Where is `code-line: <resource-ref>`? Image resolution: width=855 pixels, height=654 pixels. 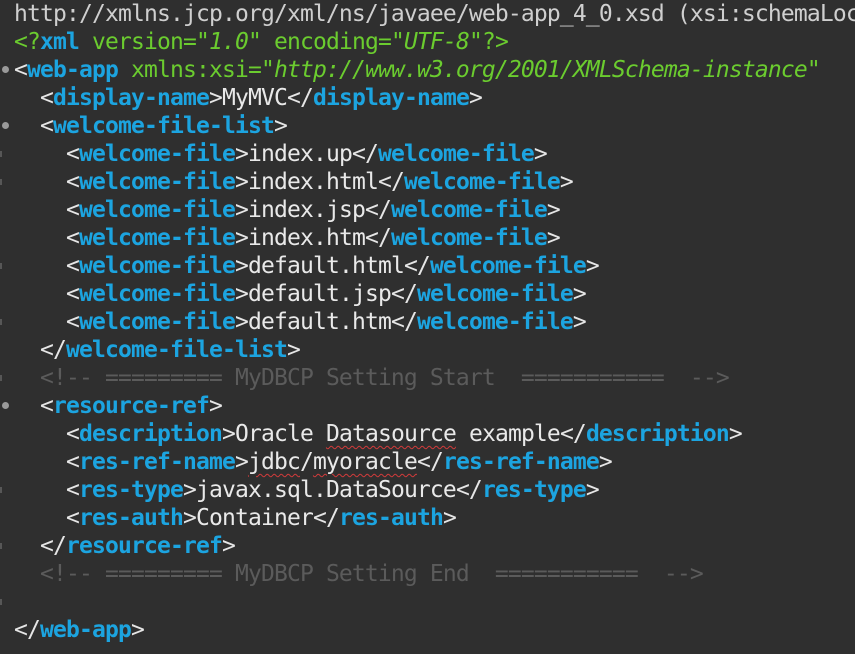 code-line: <resource-ref> is located at coordinates (118, 406).